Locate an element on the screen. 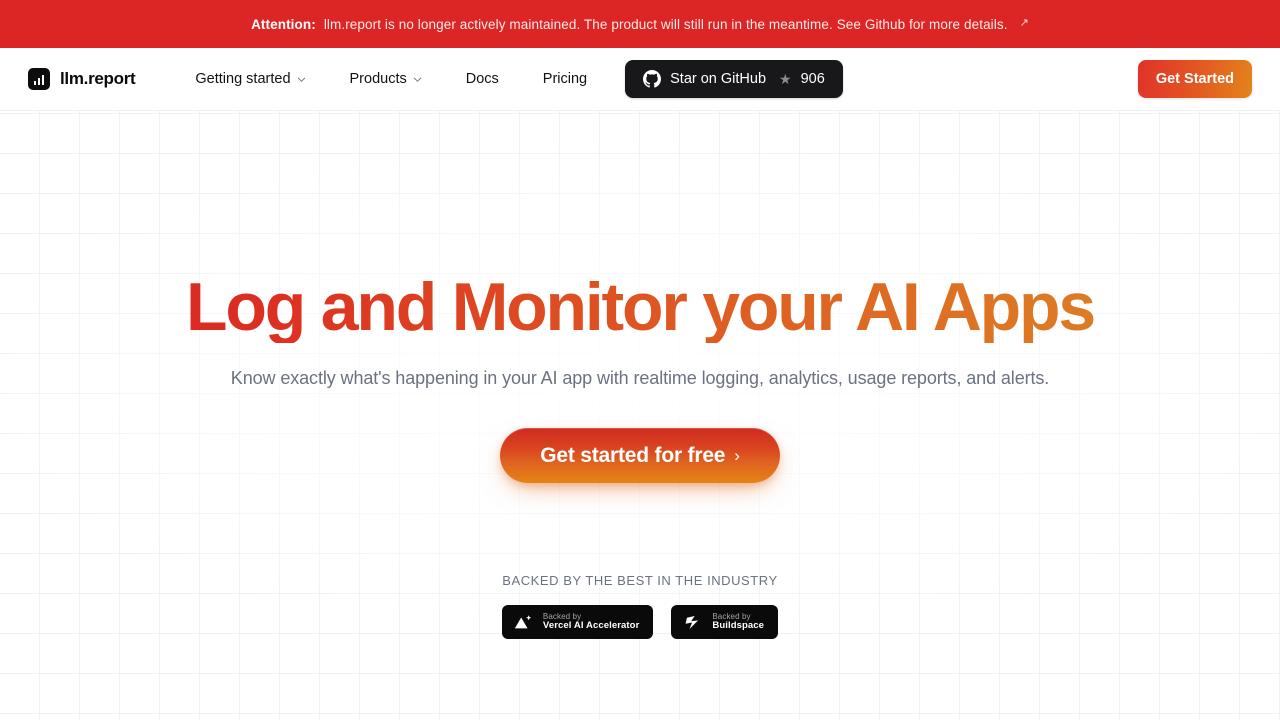 This screenshot has height=720, width=1280. badge-buildspace: Backed by Buildspace is located at coordinates (725, 622).